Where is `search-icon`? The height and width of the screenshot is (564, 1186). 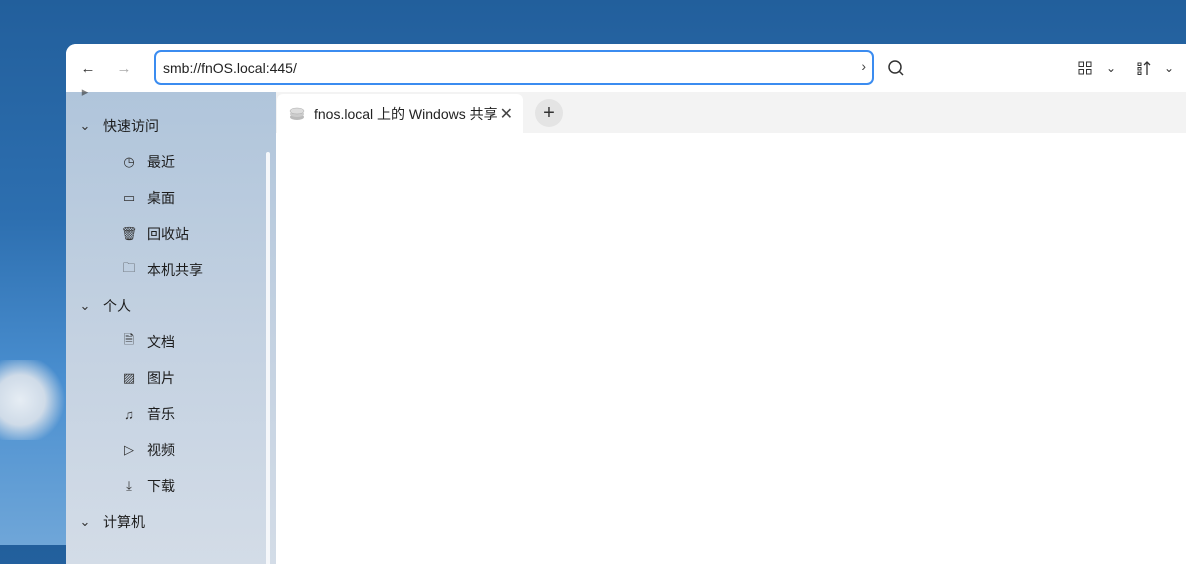
search-icon is located at coordinates (896, 68).